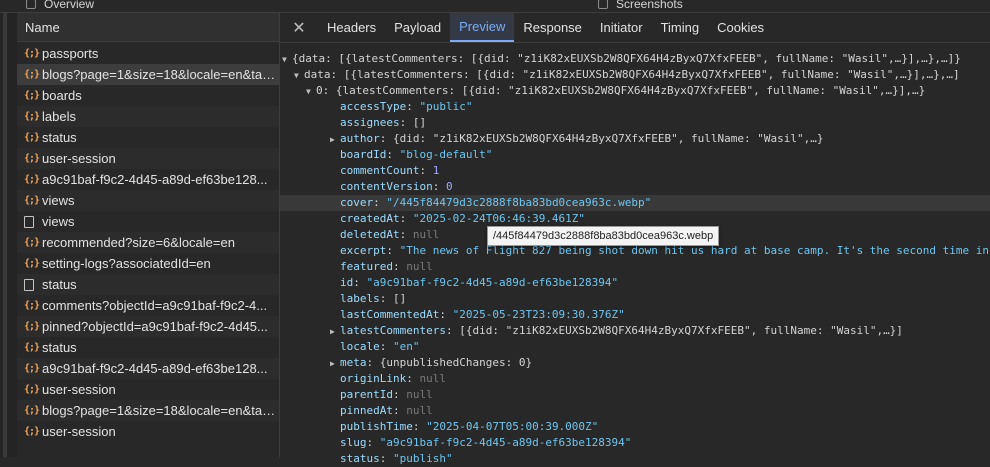 The height and width of the screenshot is (467, 990). What do you see at coordinates (635, 267) in the screenshot?
I see `json-line: featured: null` at bounding box center [635, 267].